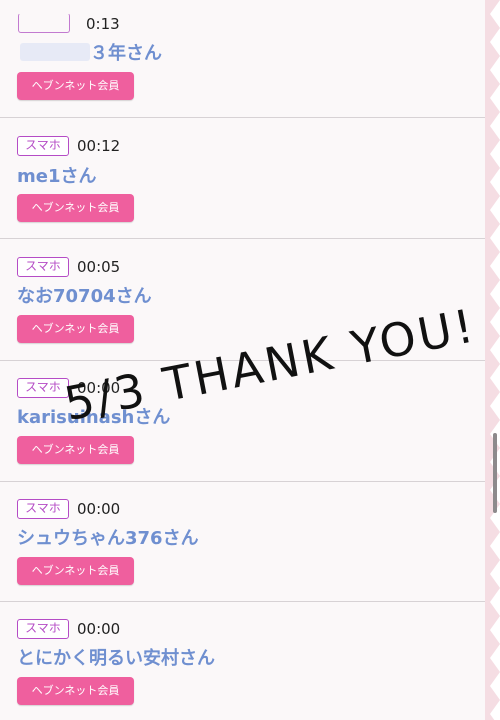 The width and height of the screenshot is (500, 720). Describe the element at coordinates (55, 52) in the screenshot. I see `redaction-mark` at that location.